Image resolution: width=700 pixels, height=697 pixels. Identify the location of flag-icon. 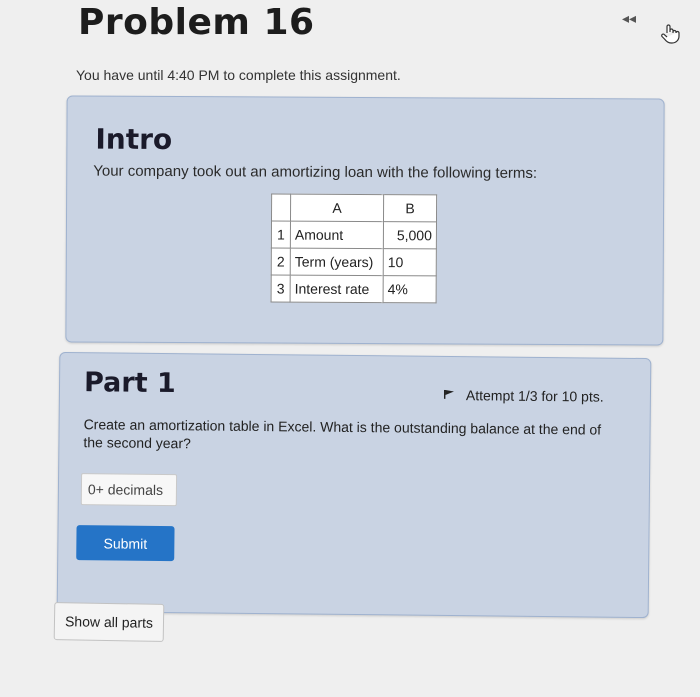
(448, 394).